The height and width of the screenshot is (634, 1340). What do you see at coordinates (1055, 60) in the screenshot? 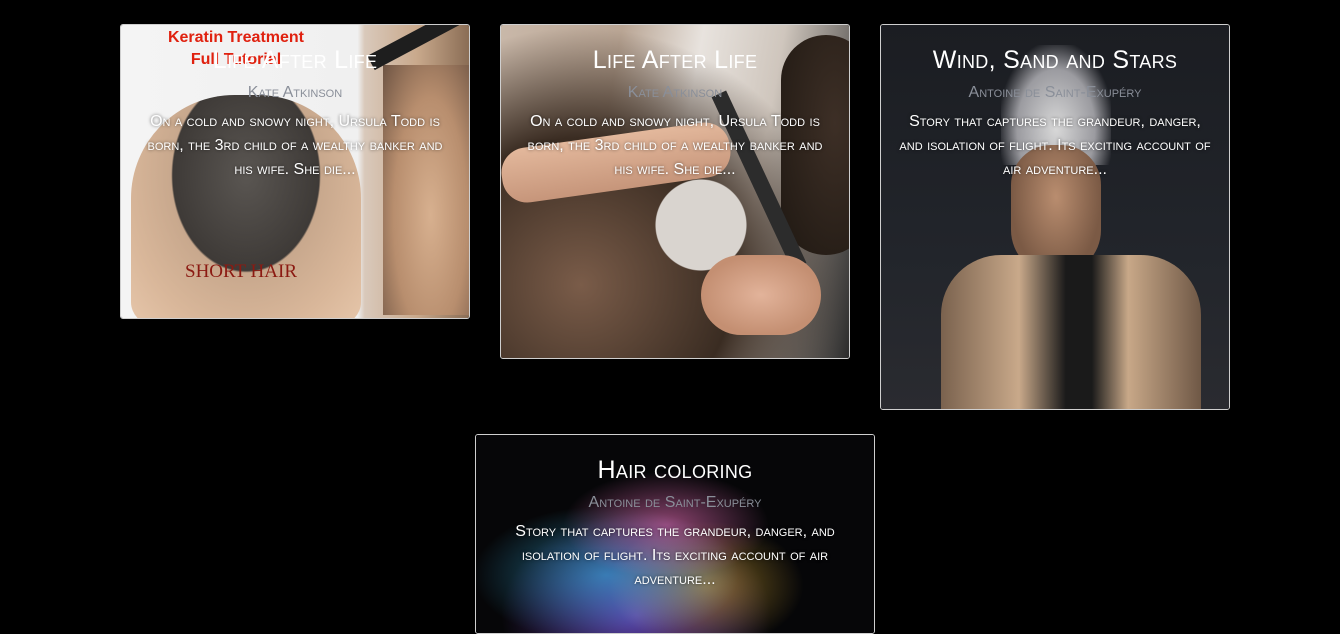
I see `card-title: Wind, Sand and Stars` at bounding box center [1055, 60].